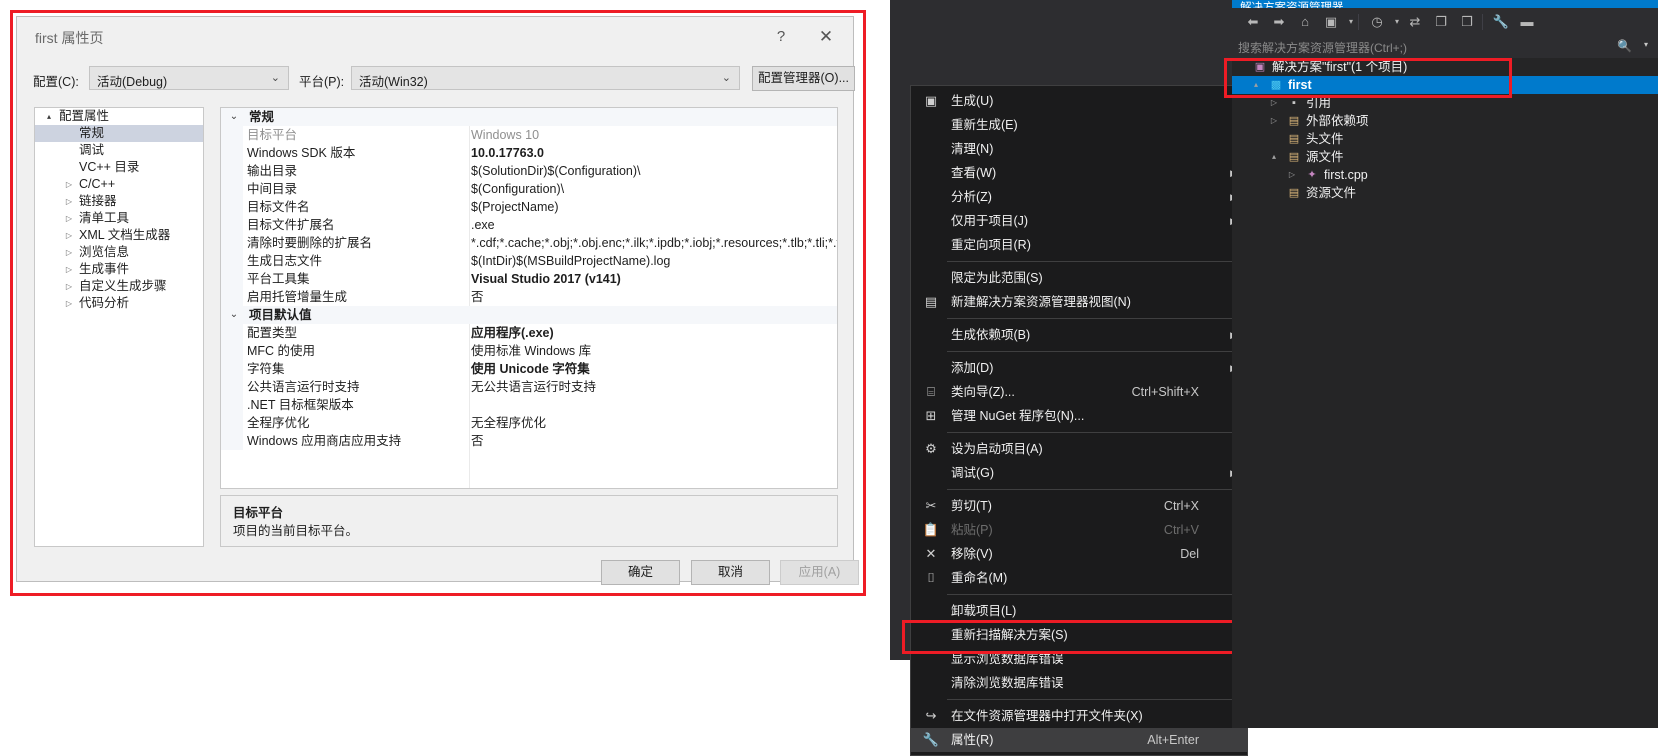 This screenshot has height=756, width=1658. What do you see at coordinates (1253, 22) in the screenshot?
I see `back-icon: ⬅` at bounding box center [1253, 22].